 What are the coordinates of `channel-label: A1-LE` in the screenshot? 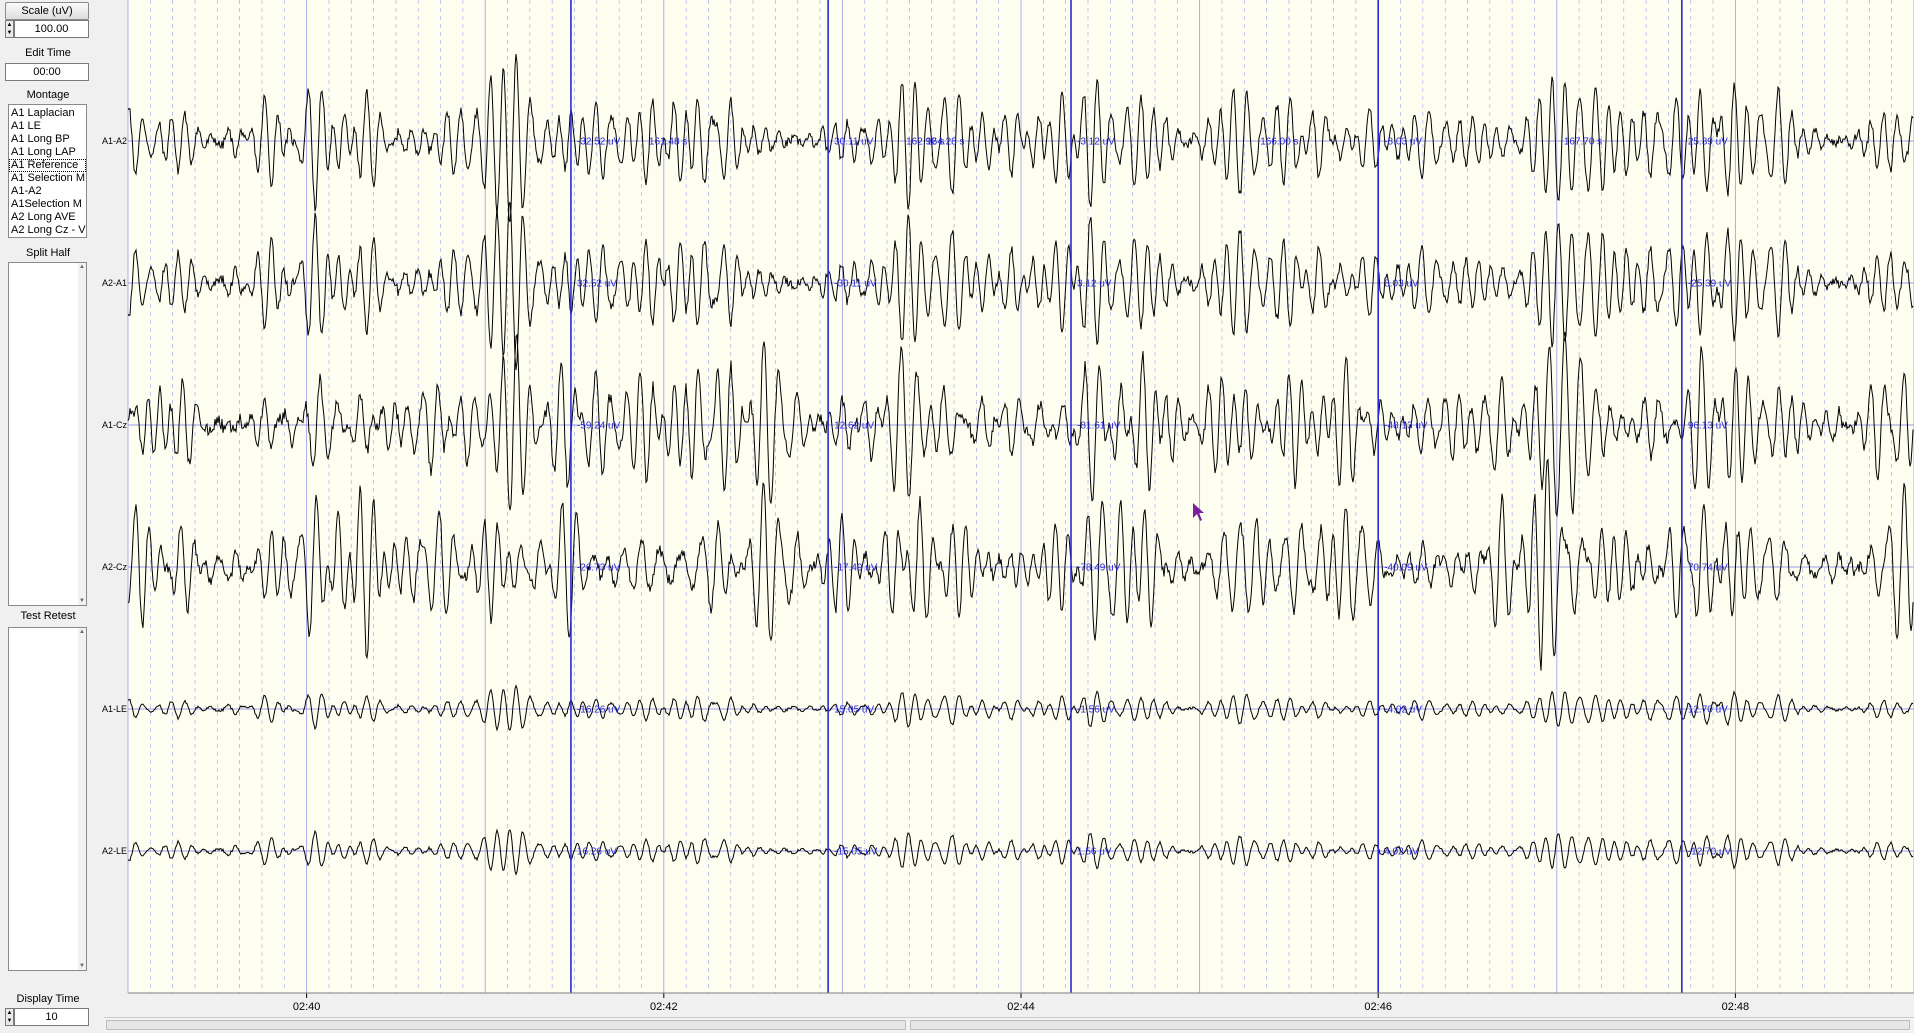 It's located at (114, 709).